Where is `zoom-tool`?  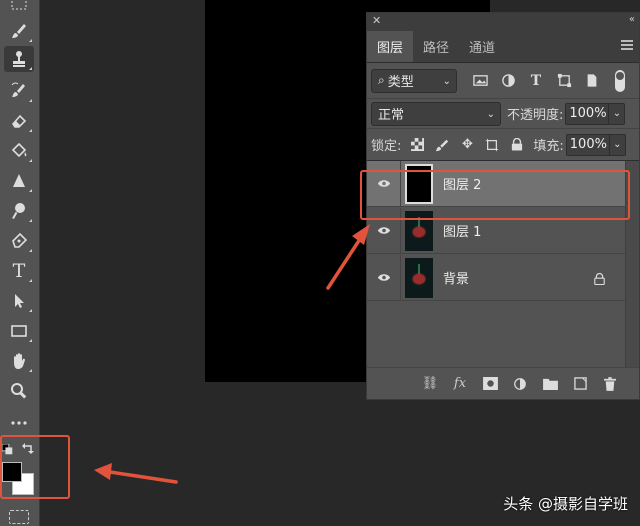
zoom-tool is located at coordinates (19, 391).